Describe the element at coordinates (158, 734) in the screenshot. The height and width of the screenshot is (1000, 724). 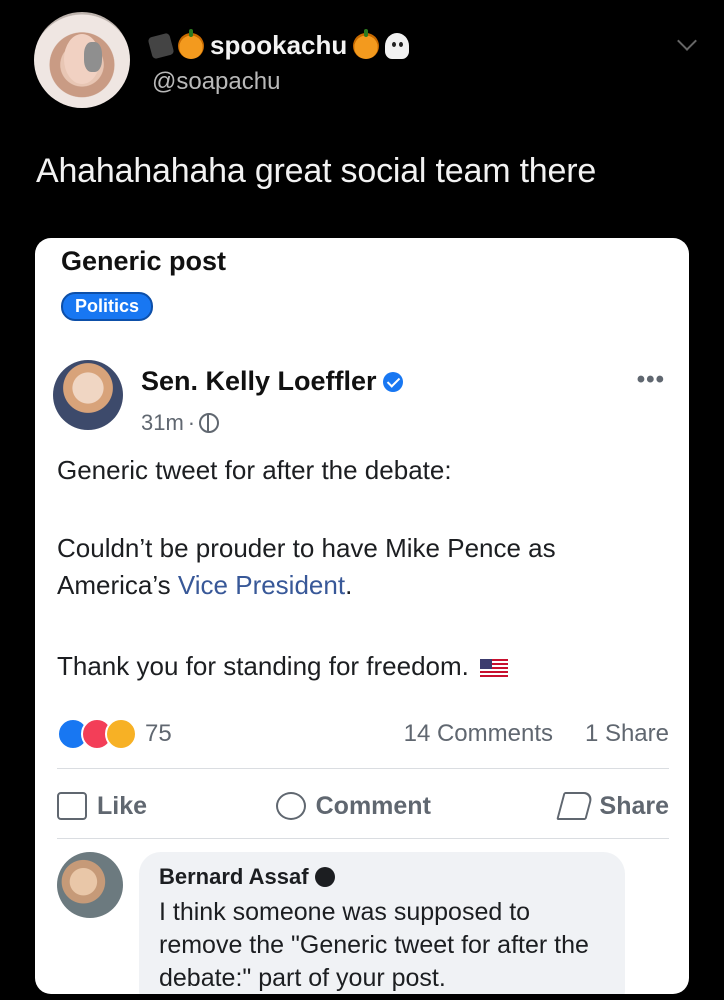
I see `reaction-count: 75` at that location.